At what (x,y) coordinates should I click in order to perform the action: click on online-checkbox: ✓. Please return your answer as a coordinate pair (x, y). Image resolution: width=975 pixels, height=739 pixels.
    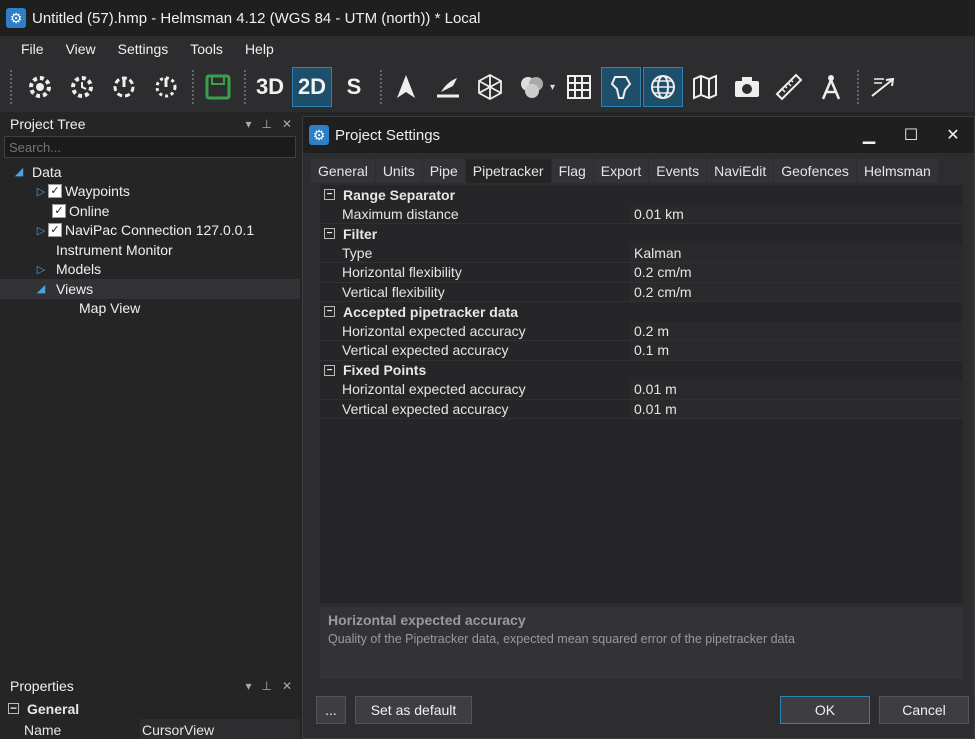
    Looking at the image, I should click on (59, 210).